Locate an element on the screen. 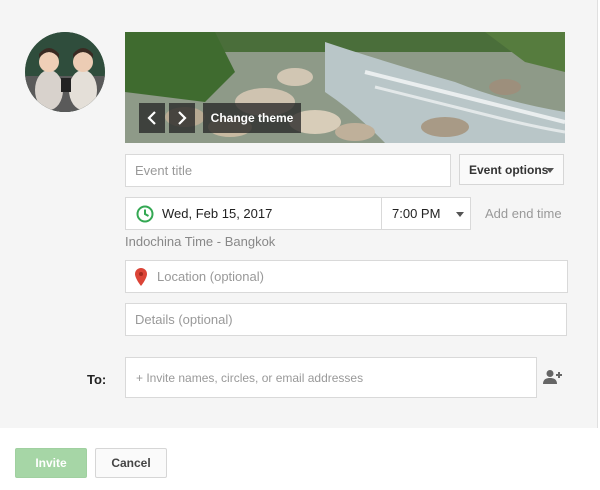 This screenshot has height=490, width=600. location-input: Location (optional) is located at coordinates (346, 276).